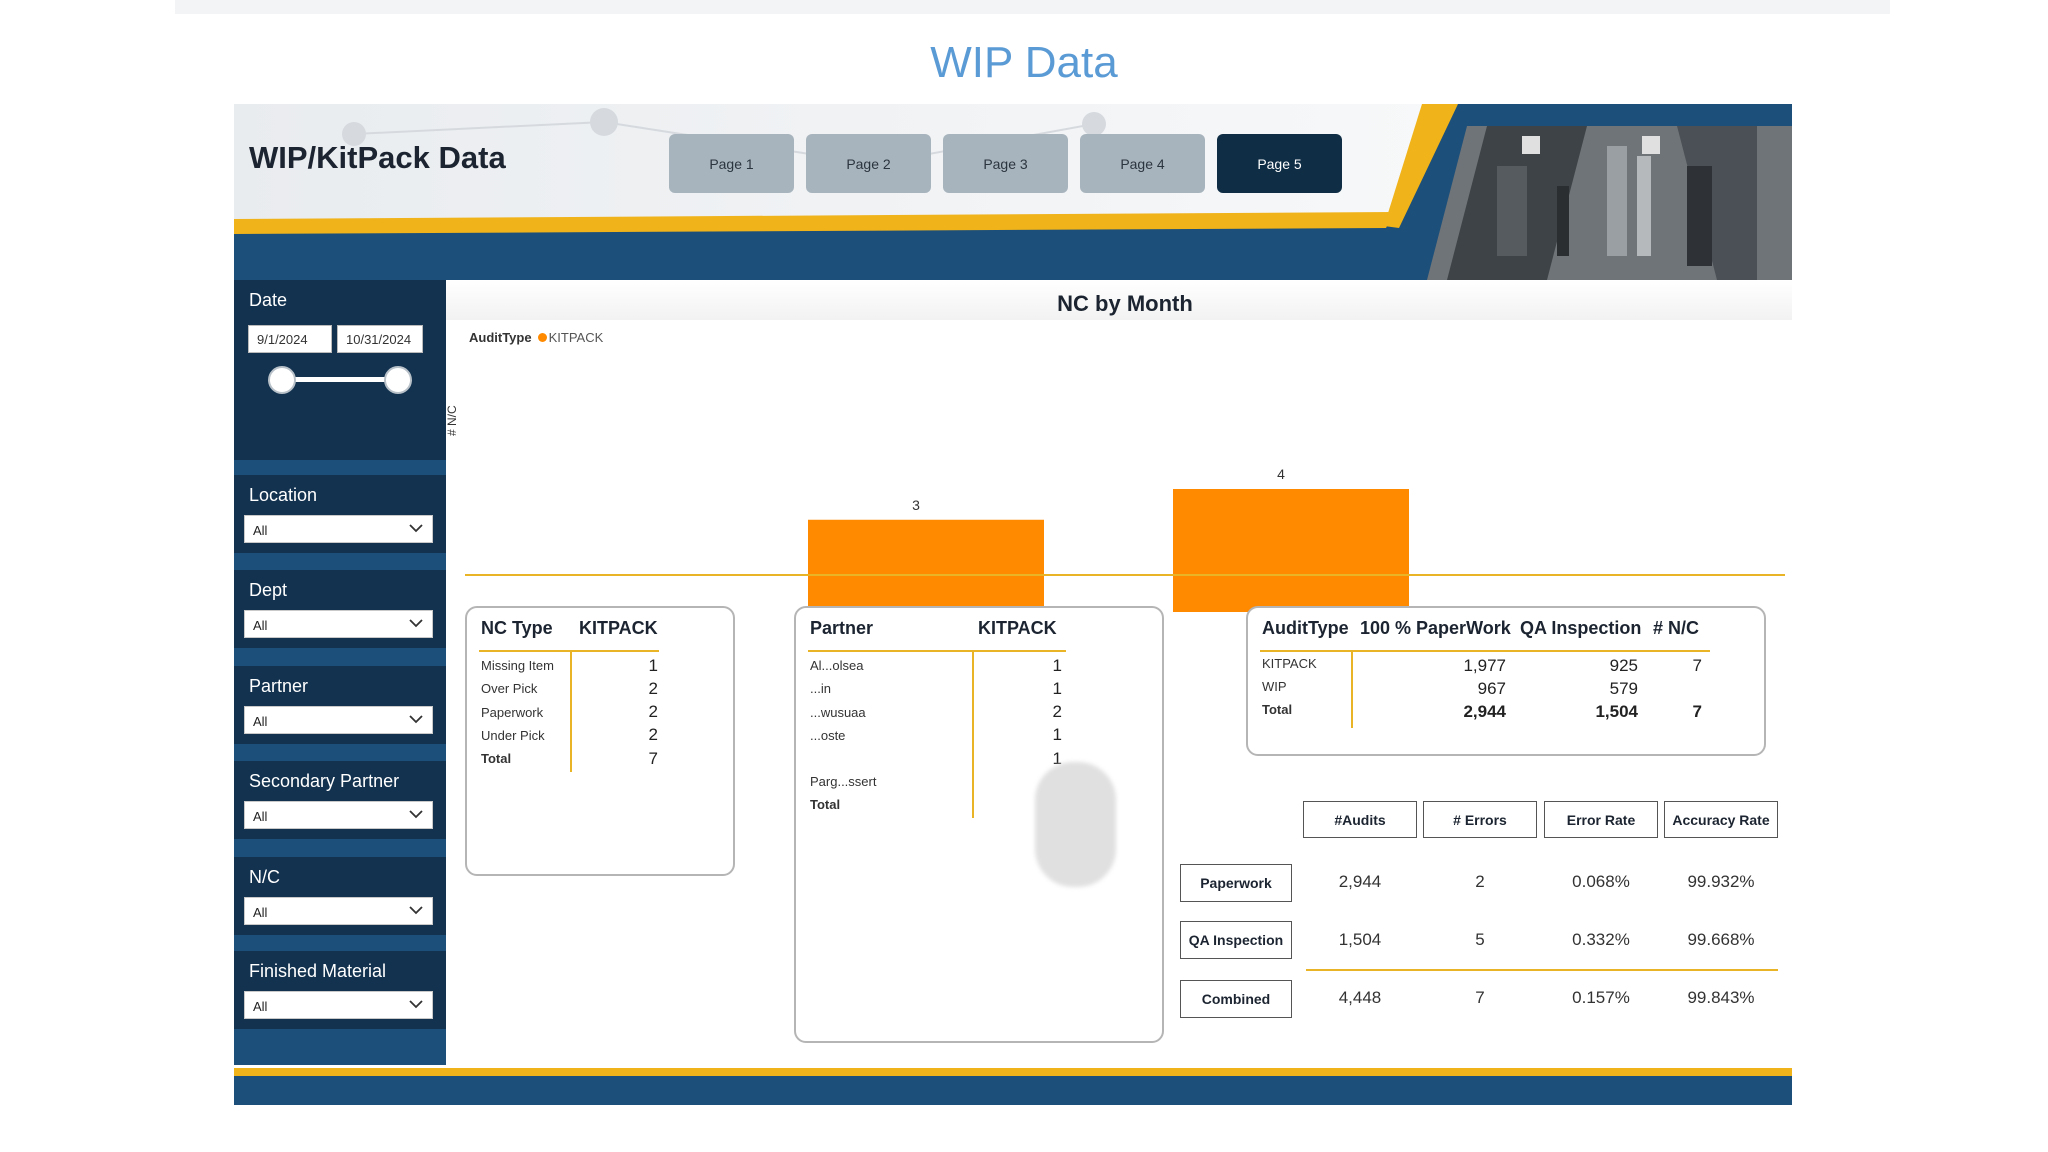 The image size is (2048, 1152). I want to click on combined-audits: 4,448, so click(1360, 997).